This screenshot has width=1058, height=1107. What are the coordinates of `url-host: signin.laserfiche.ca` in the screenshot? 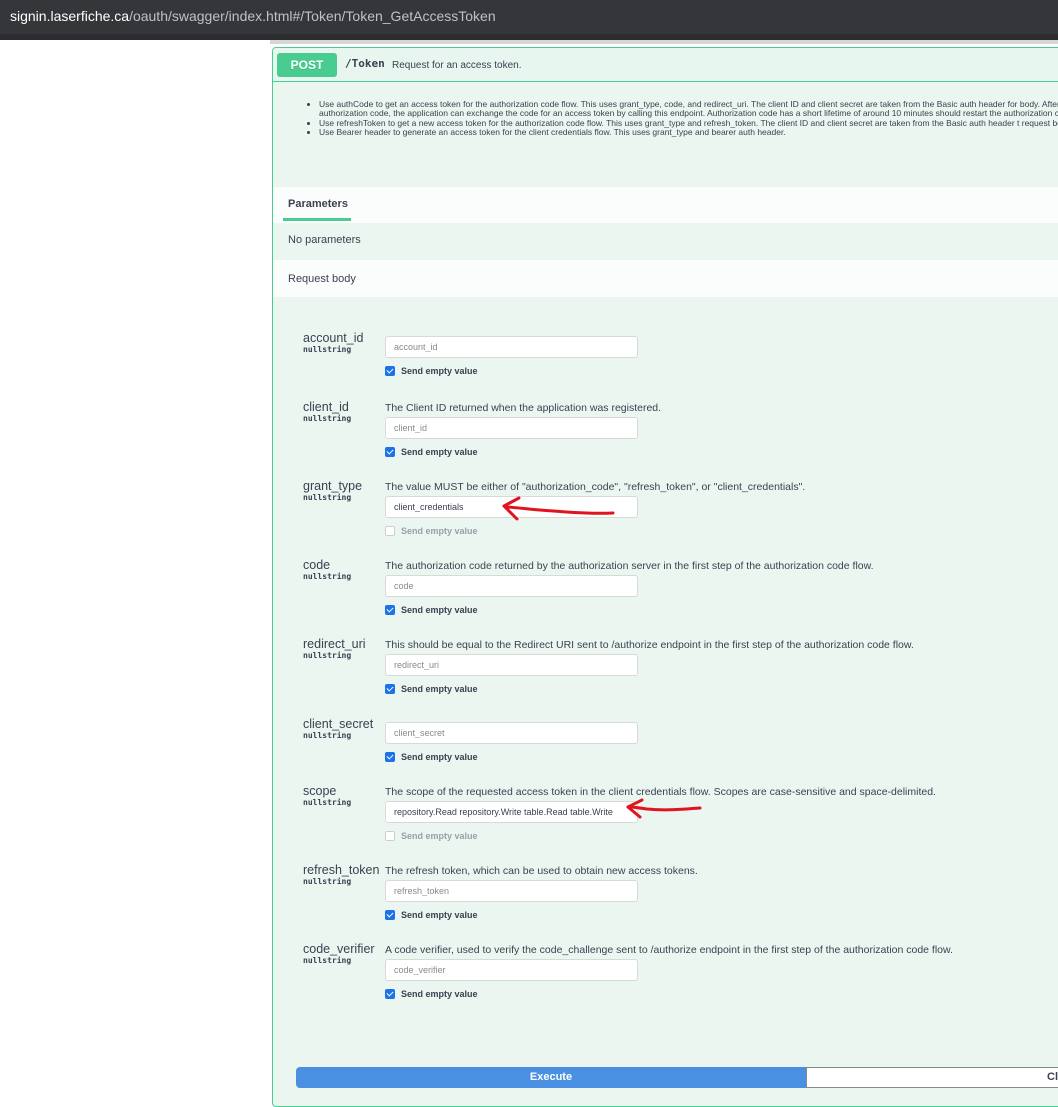 It's located at (70, 16).